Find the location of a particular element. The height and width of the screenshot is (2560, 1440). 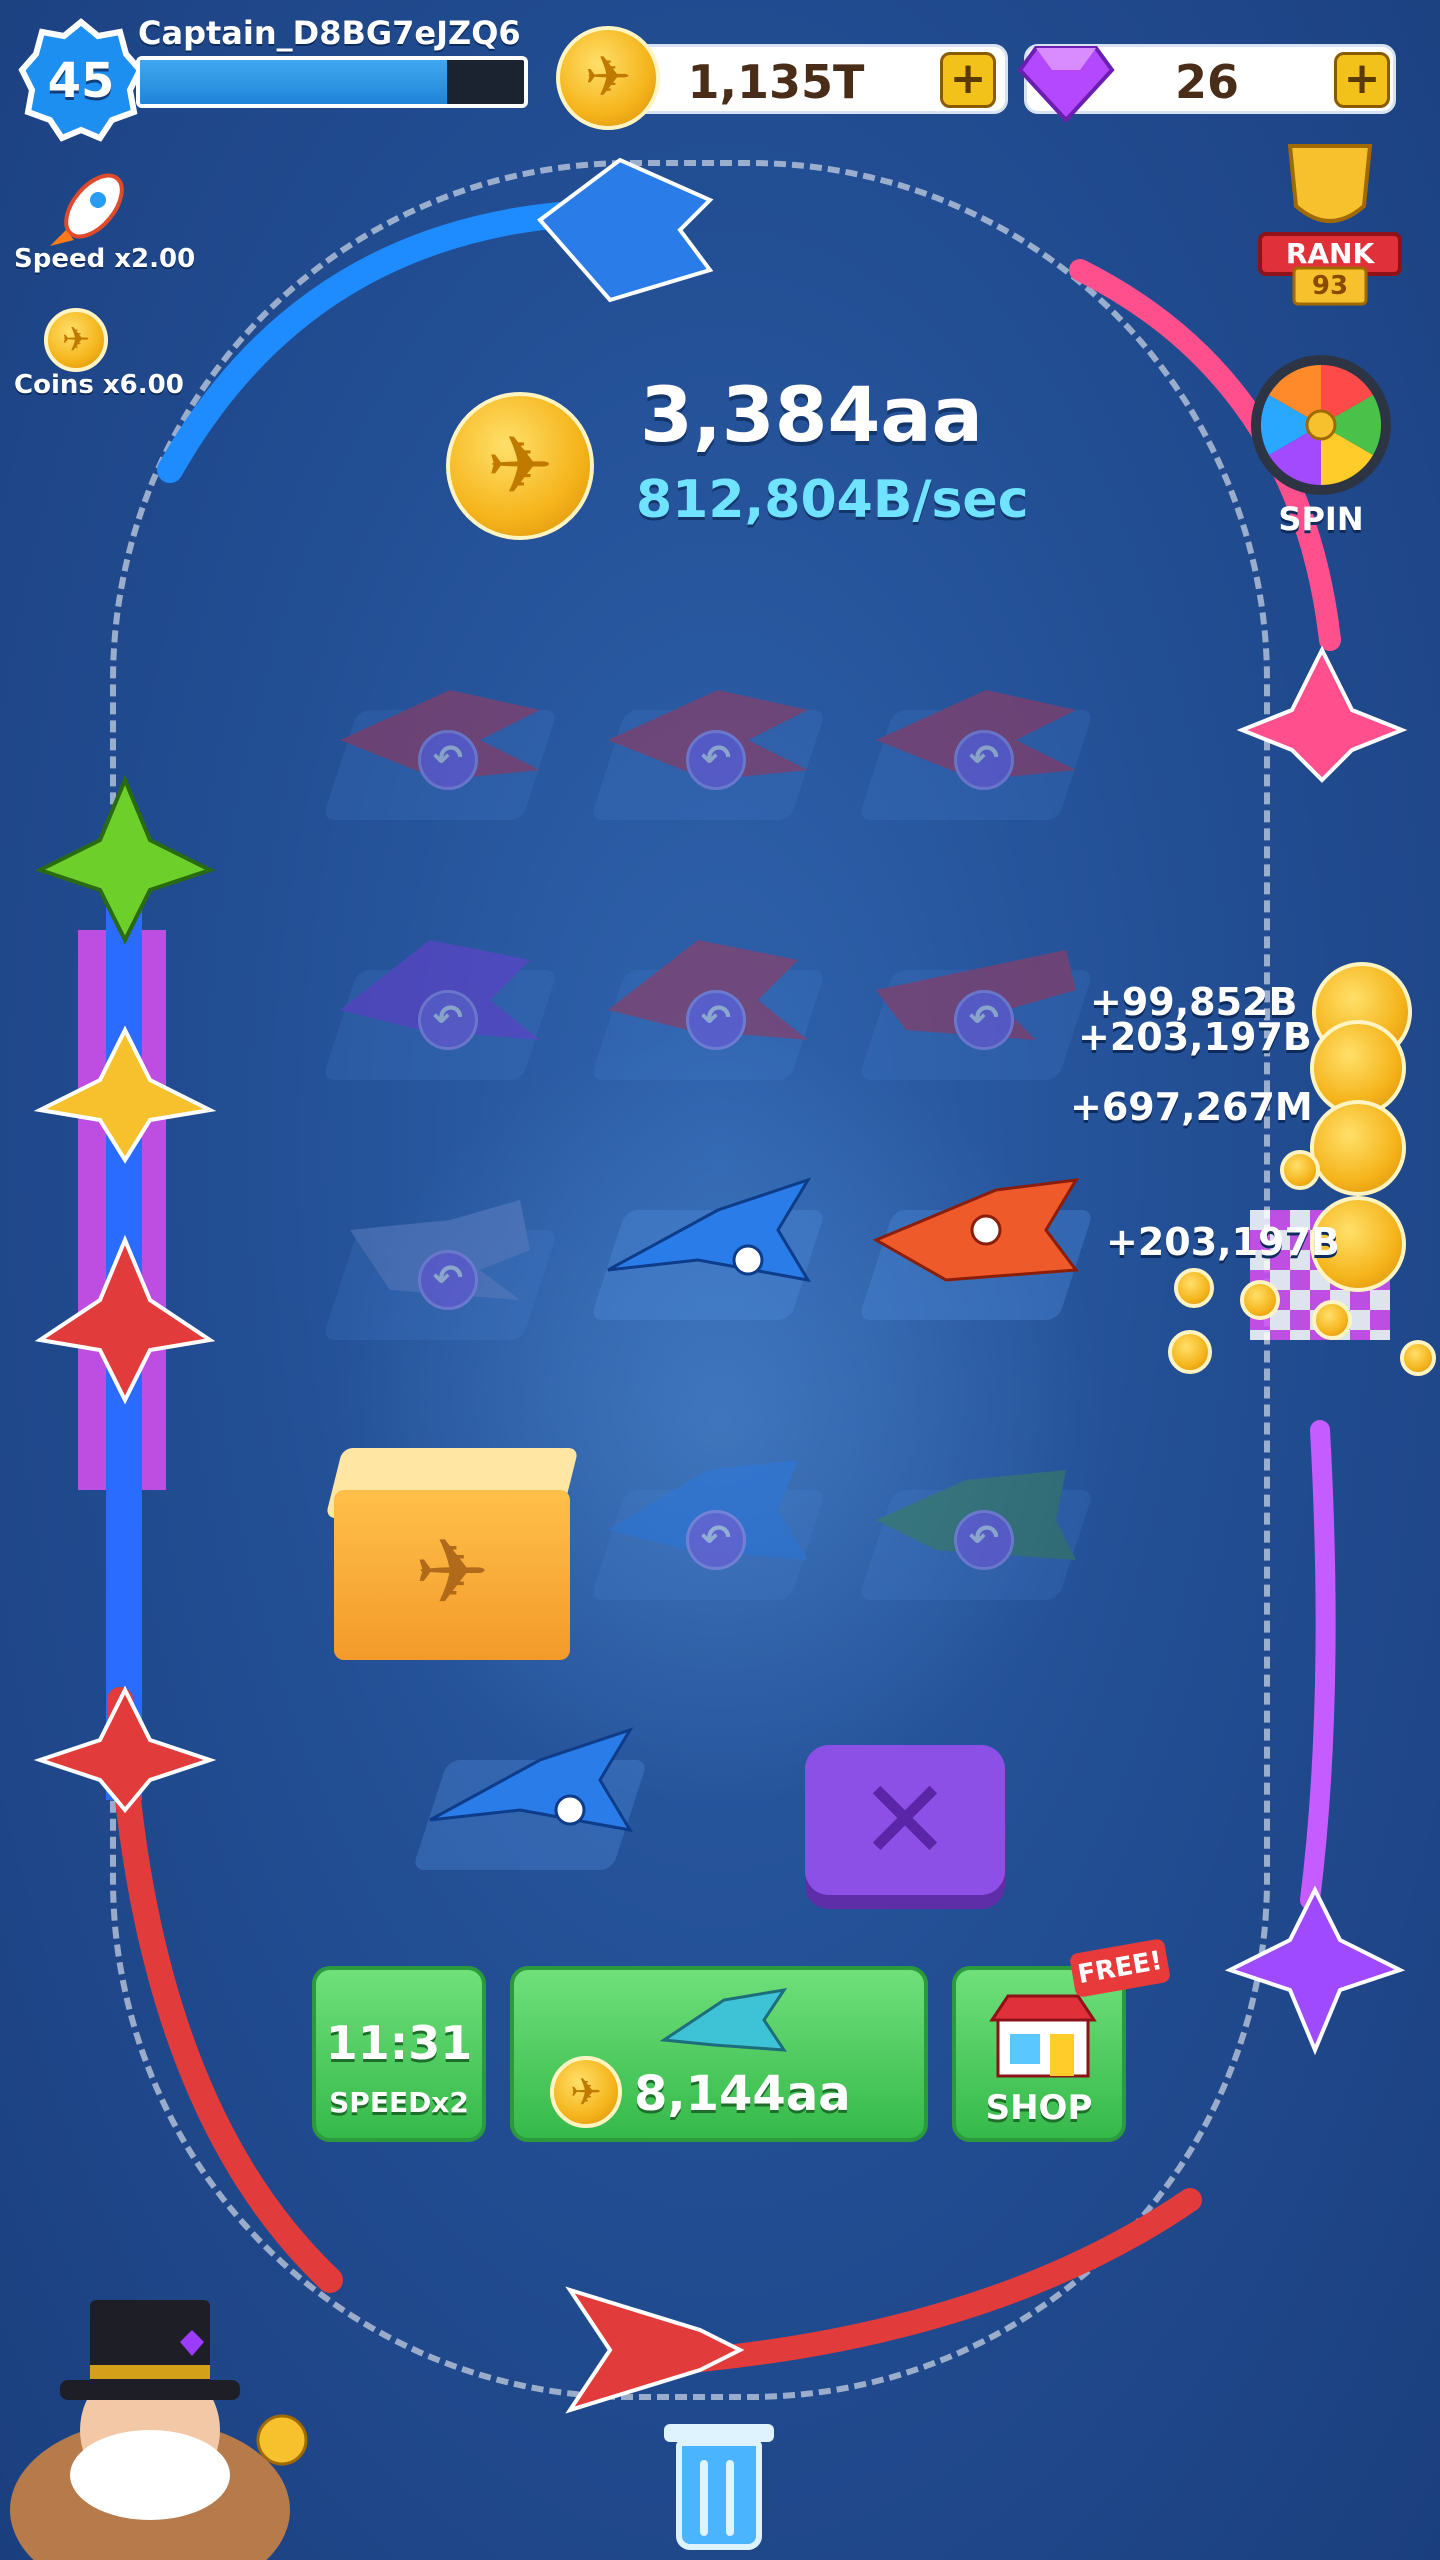

close-icon: ✕ is located at coordinates (905, 1820).